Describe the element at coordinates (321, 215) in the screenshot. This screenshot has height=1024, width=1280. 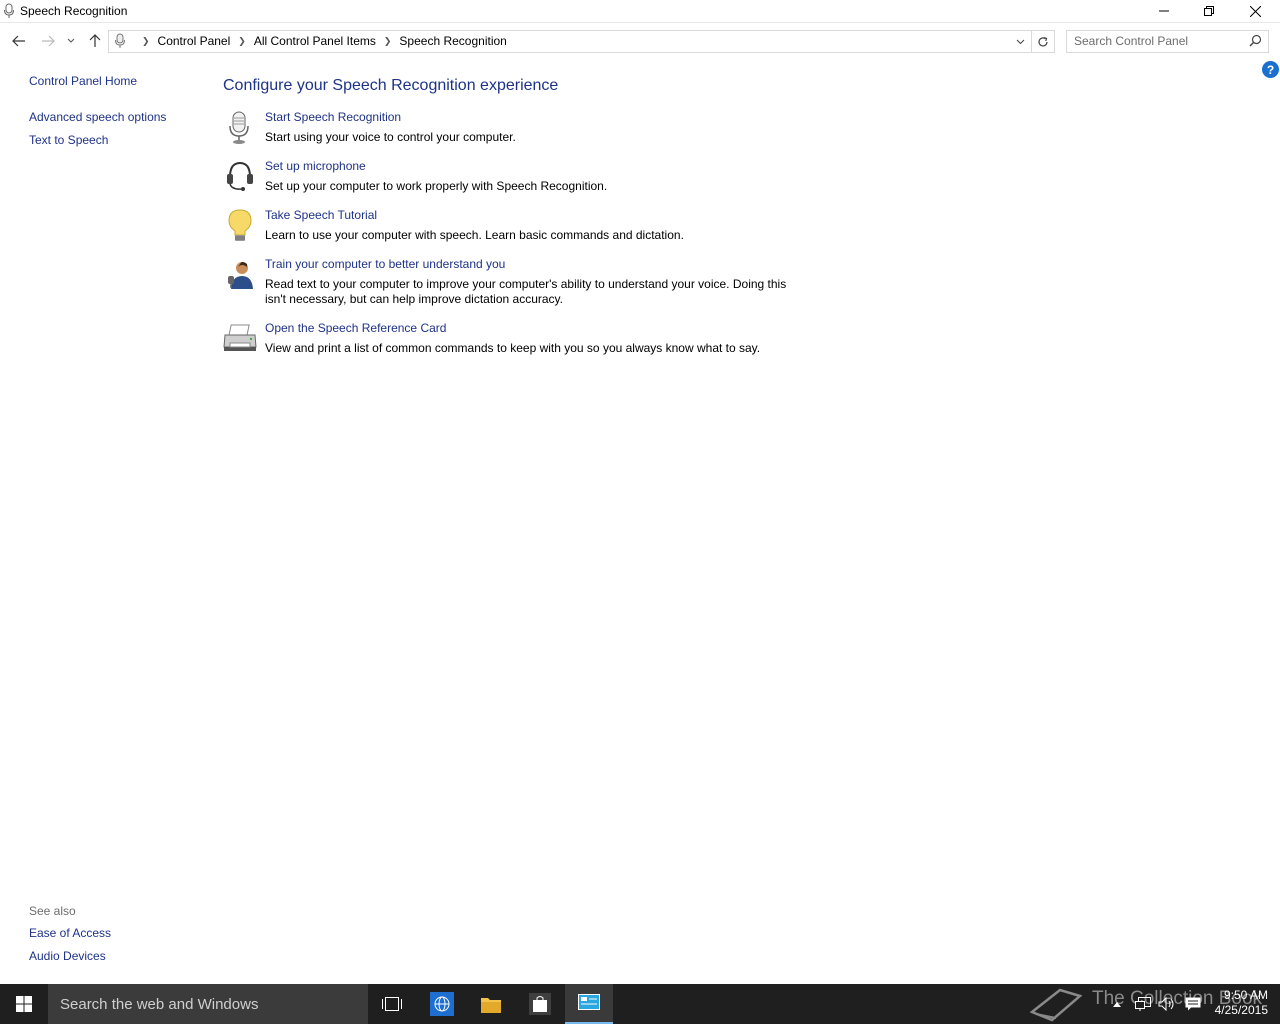
I see `take-speech-tutorial-link: Take Speech Tutorial` at that location.